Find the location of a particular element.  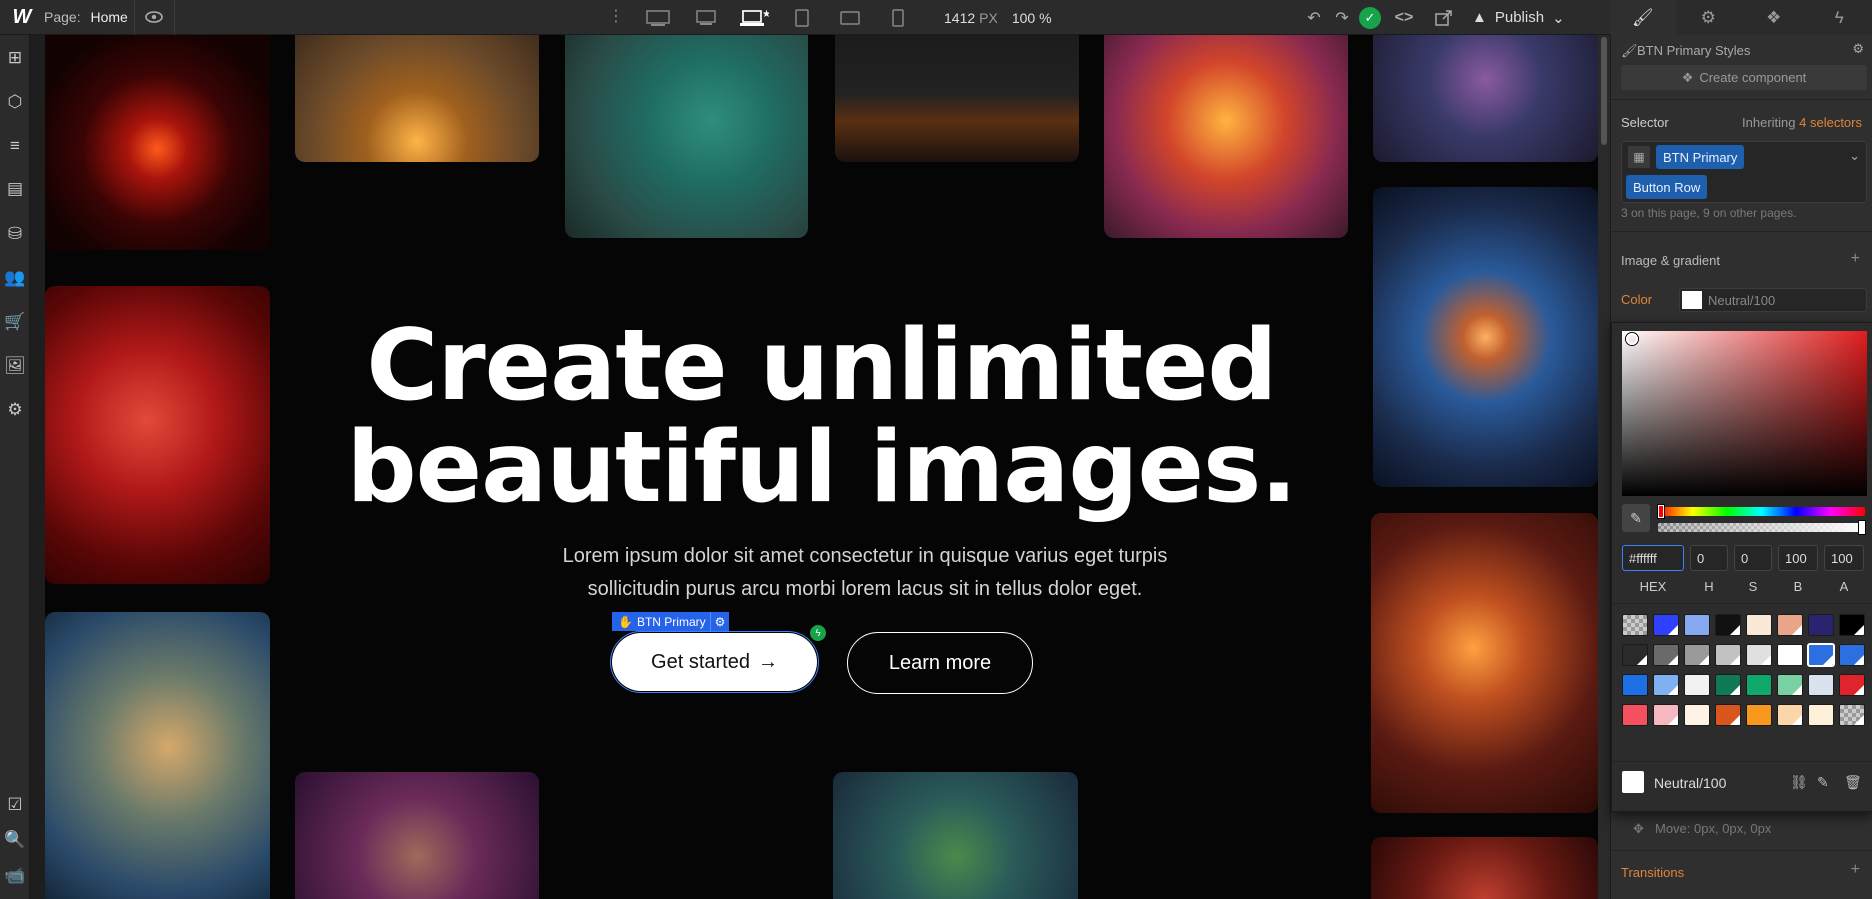

breakpoint-landscape-icon is located at coordinates (850, 17).